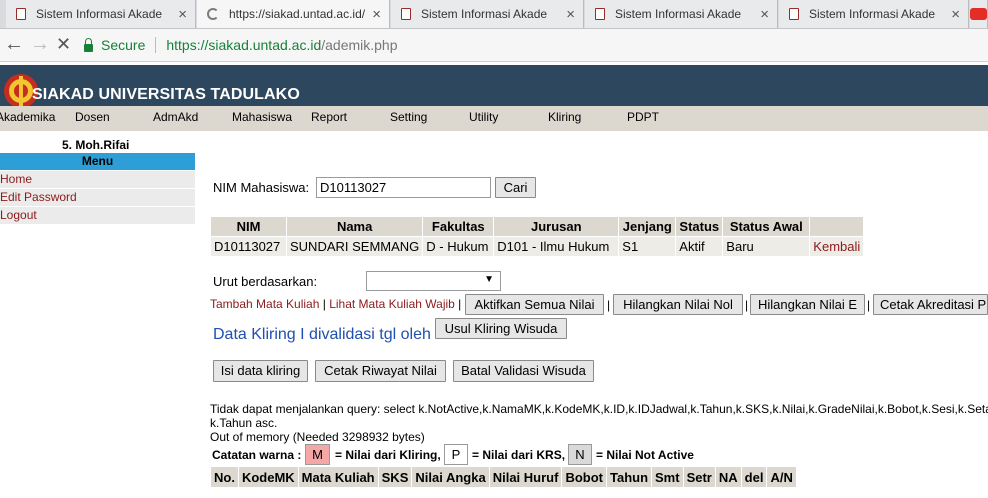 Image resolution: width=988 pixels, height=498 pixels. I want to click on col-sks: SKS, so click(395, 477).